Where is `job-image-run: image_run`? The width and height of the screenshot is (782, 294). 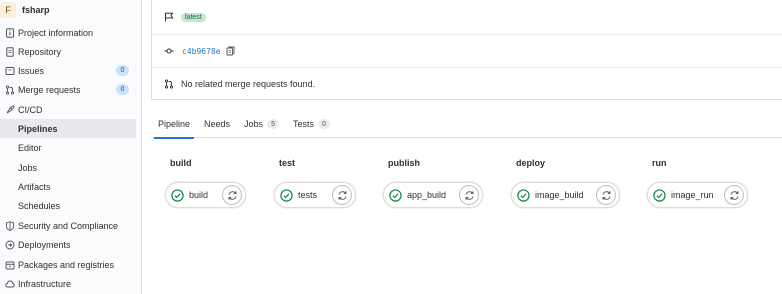
job-image-run: image_run is located at coordinates (697, 195).